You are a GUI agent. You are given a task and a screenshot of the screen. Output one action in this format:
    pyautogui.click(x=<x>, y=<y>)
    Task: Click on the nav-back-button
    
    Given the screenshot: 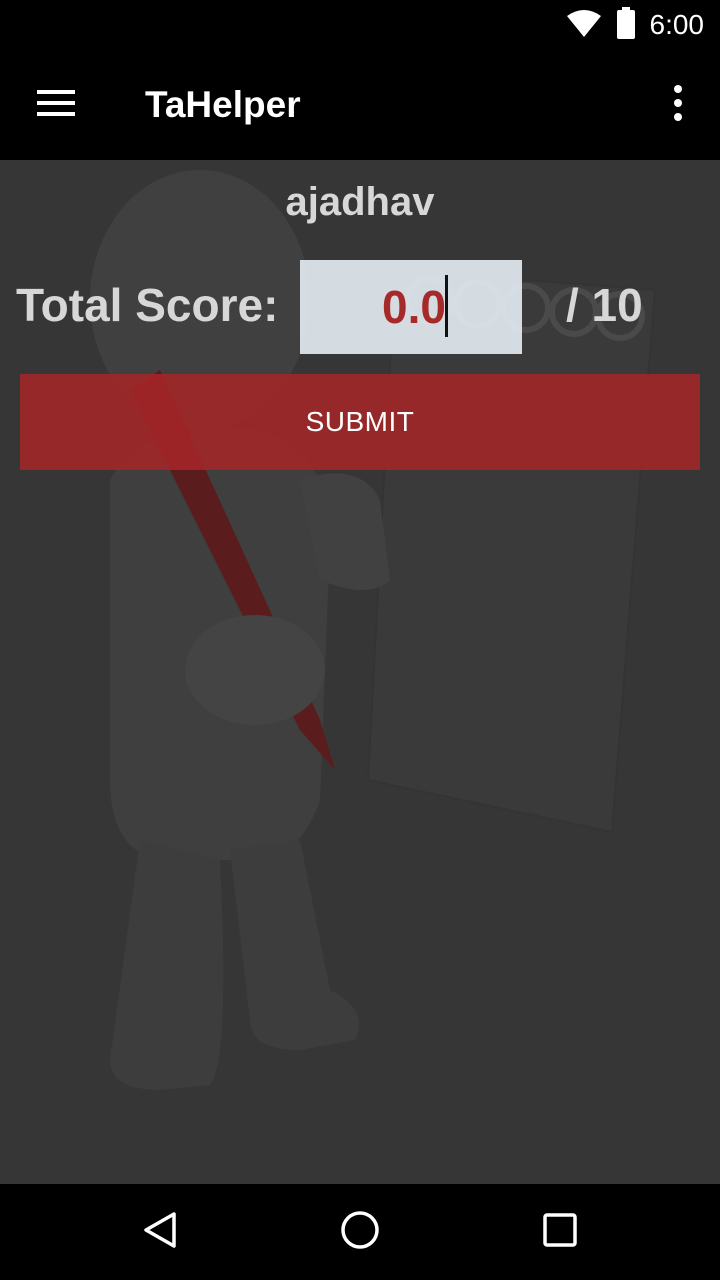 What is the action you would take?
    pyautogui.click(x=160, y=1232)
    